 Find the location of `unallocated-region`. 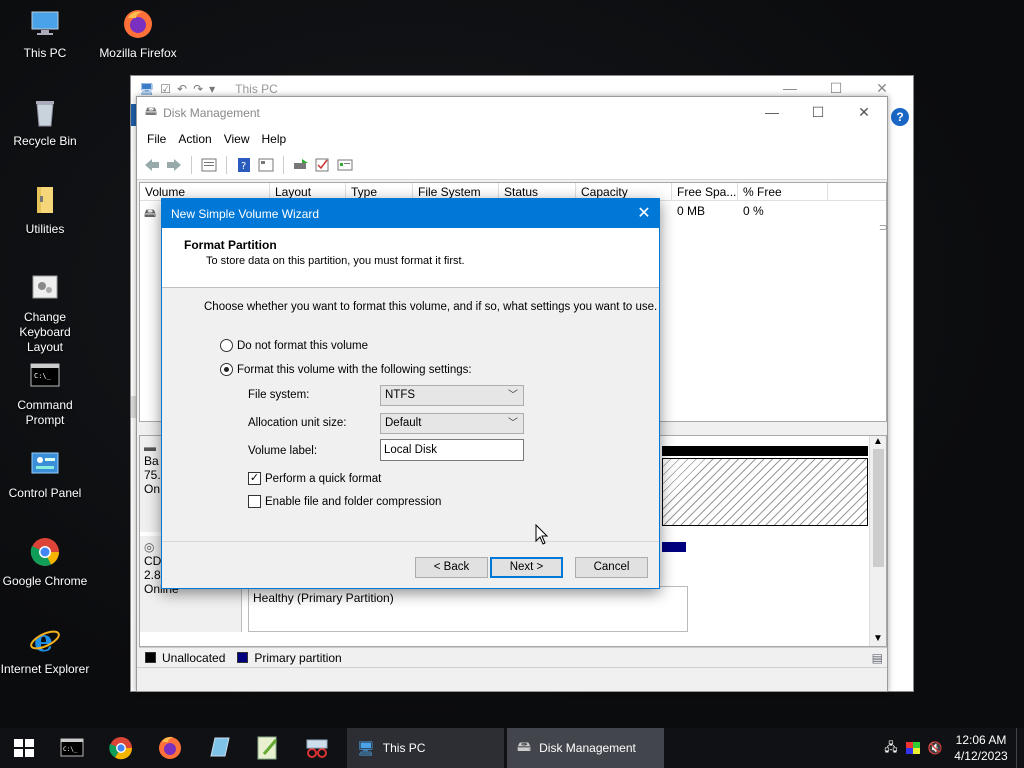

unallocated-region is located at coordinates (765, 492).